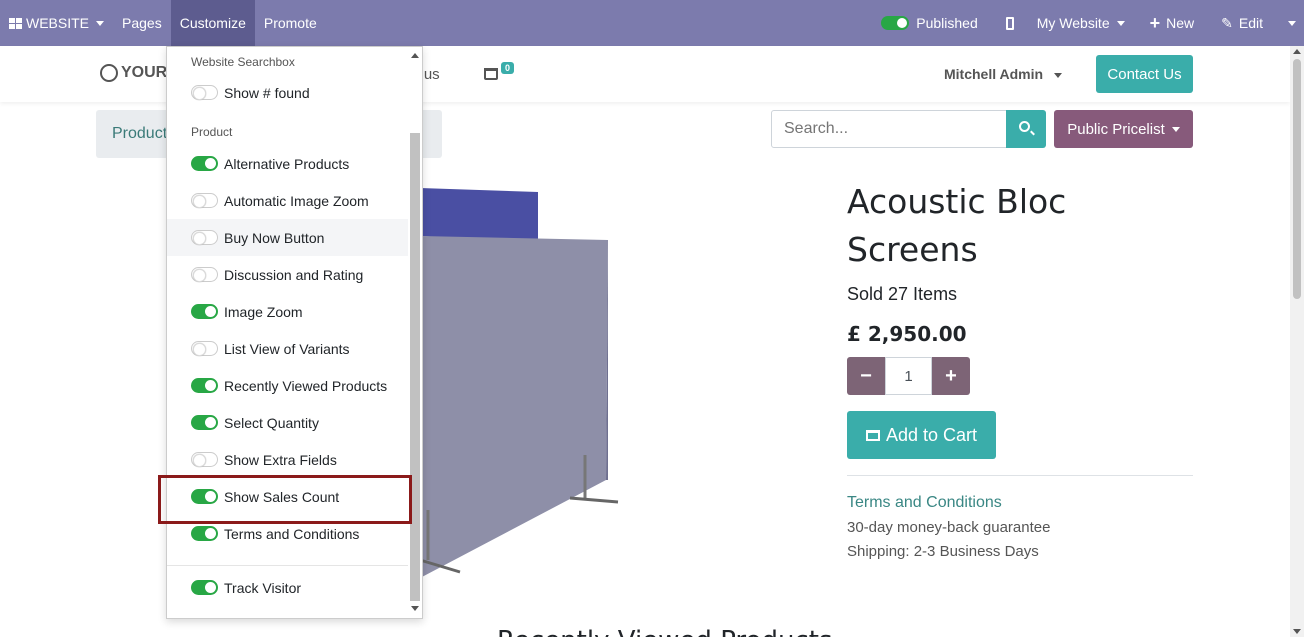 The image size is (1304, 637). I want to click on menu-item-label: List View of Variants, so click(287, 348).